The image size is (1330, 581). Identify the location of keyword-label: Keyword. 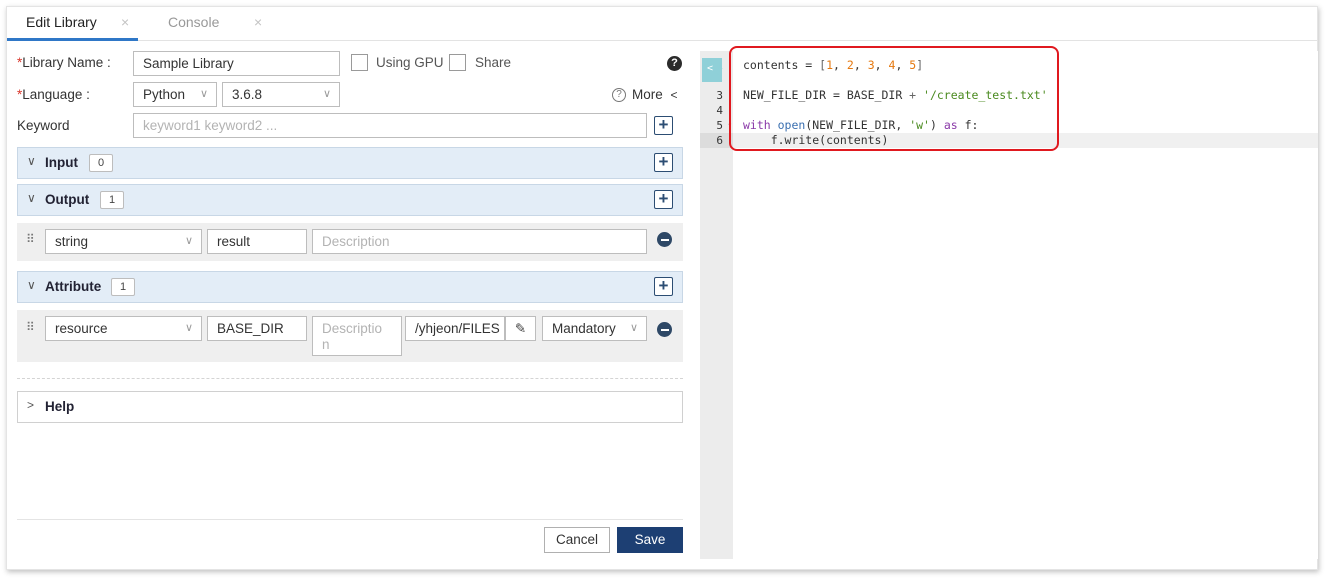
(43, 125).